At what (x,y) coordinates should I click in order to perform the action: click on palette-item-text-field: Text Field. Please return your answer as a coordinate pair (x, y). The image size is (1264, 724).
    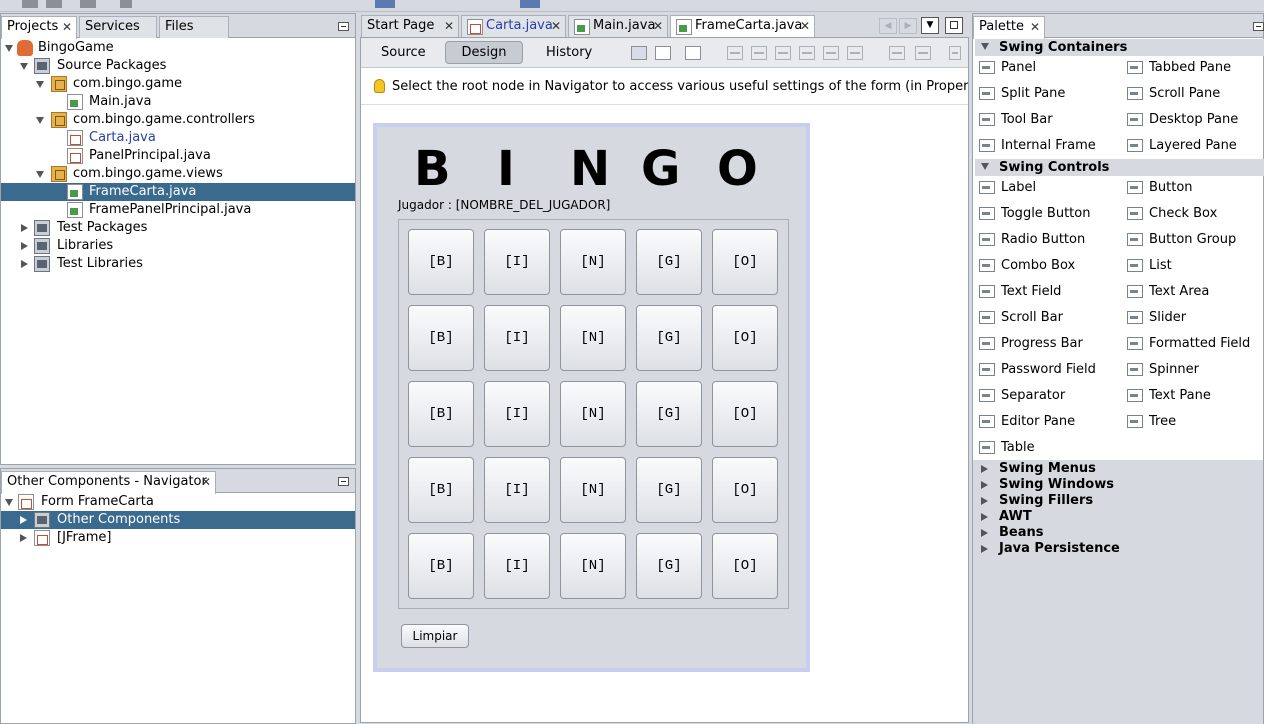
    Looking at the image, I should click on (1019, 292).